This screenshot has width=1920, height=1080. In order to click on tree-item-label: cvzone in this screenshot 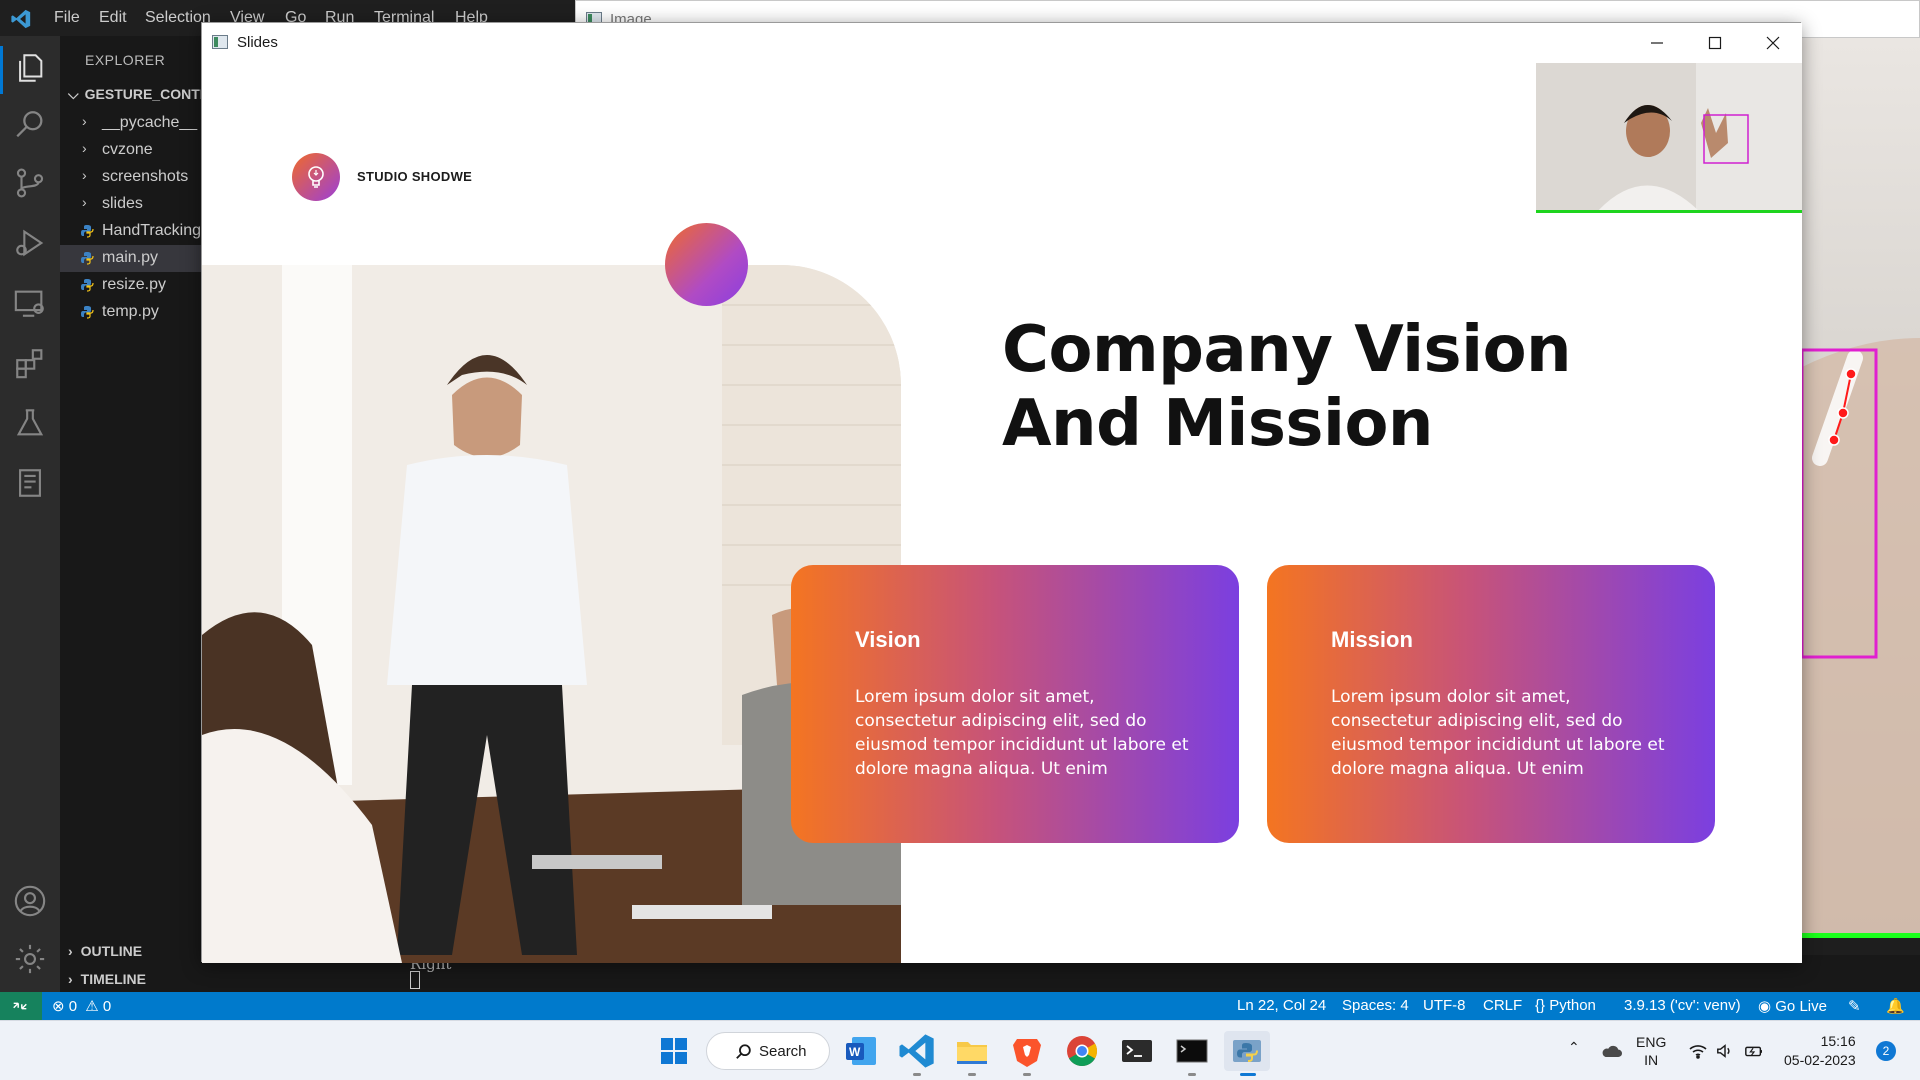, I will do `click(127, 149)`.